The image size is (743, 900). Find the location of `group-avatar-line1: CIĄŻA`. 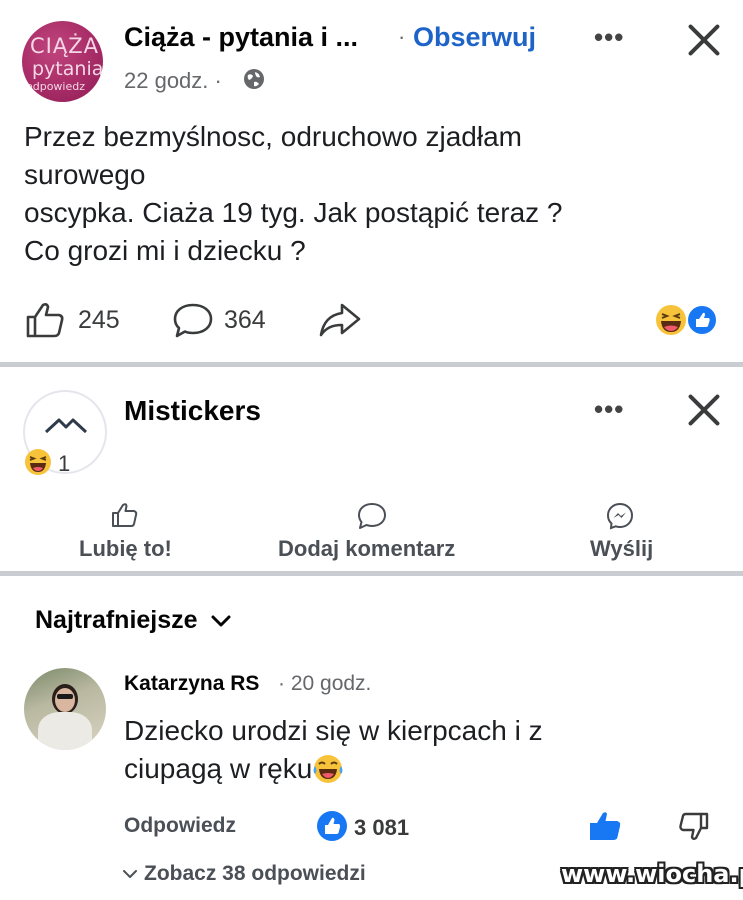

group-avatar-line1: CIĄŻA is located at coordinates (64, 46).